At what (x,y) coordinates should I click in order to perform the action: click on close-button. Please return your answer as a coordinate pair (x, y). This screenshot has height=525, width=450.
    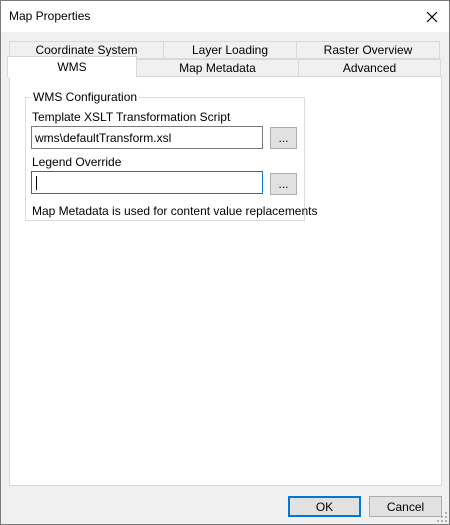
    Looking at the image, I should click on (432, 16).